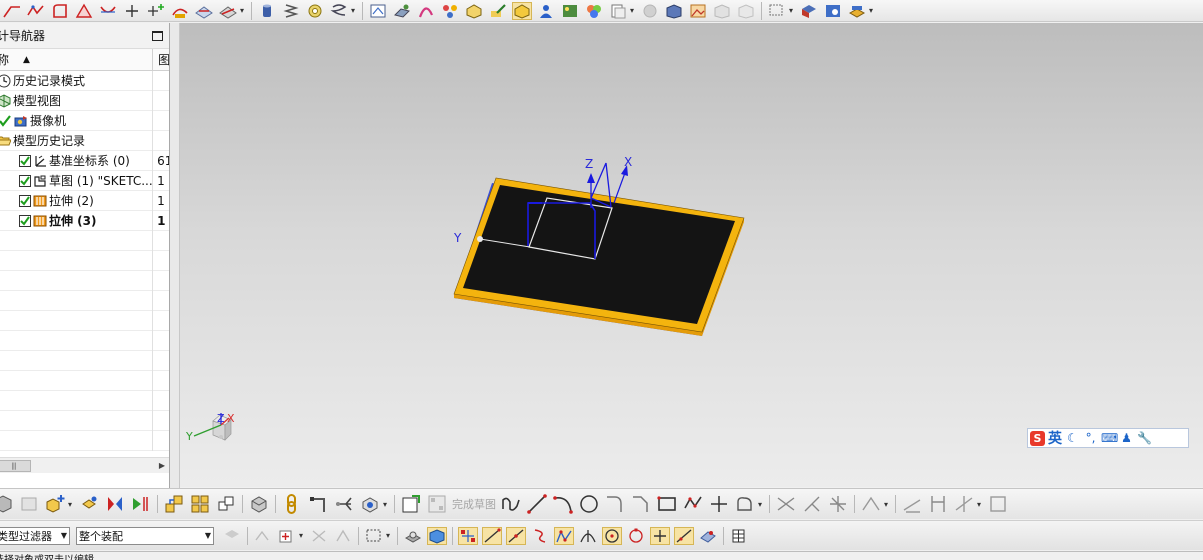 Image resolution: width=1203 pixels, height=560 pixels. I want to click on geometric-constraint-icon, so click(912, 504).